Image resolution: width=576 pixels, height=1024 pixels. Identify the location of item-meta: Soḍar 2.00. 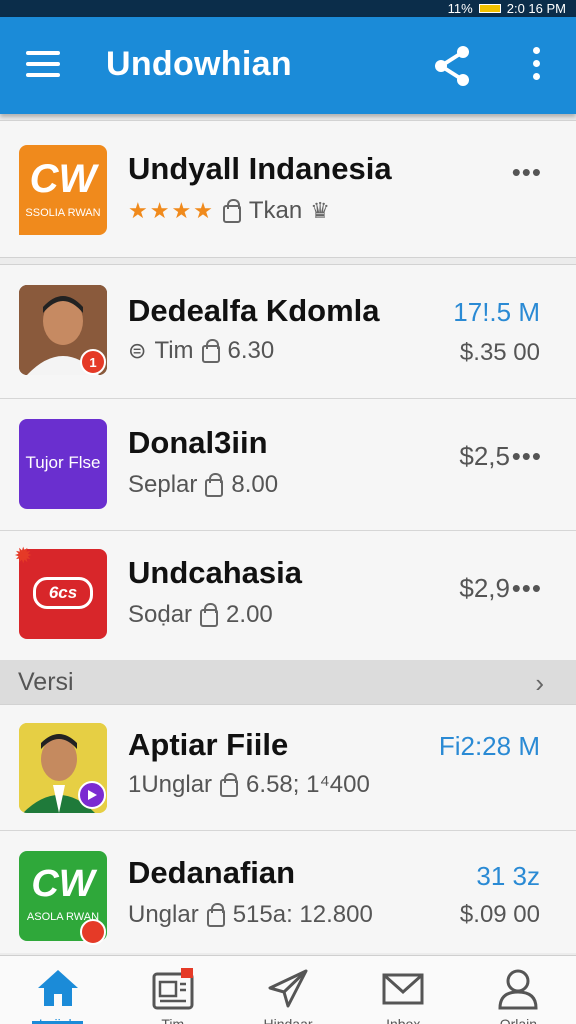
(200, 615).